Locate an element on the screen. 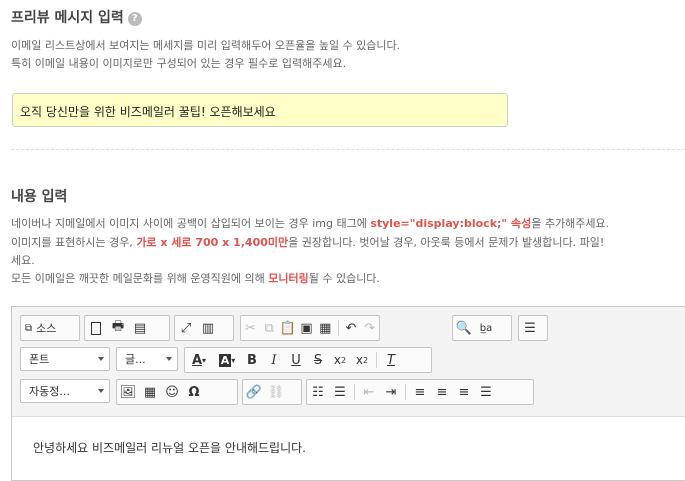 The image size is (685, 481). content-desc-4-b: 될 수 있습니다. is located at coordinates (344, 278).